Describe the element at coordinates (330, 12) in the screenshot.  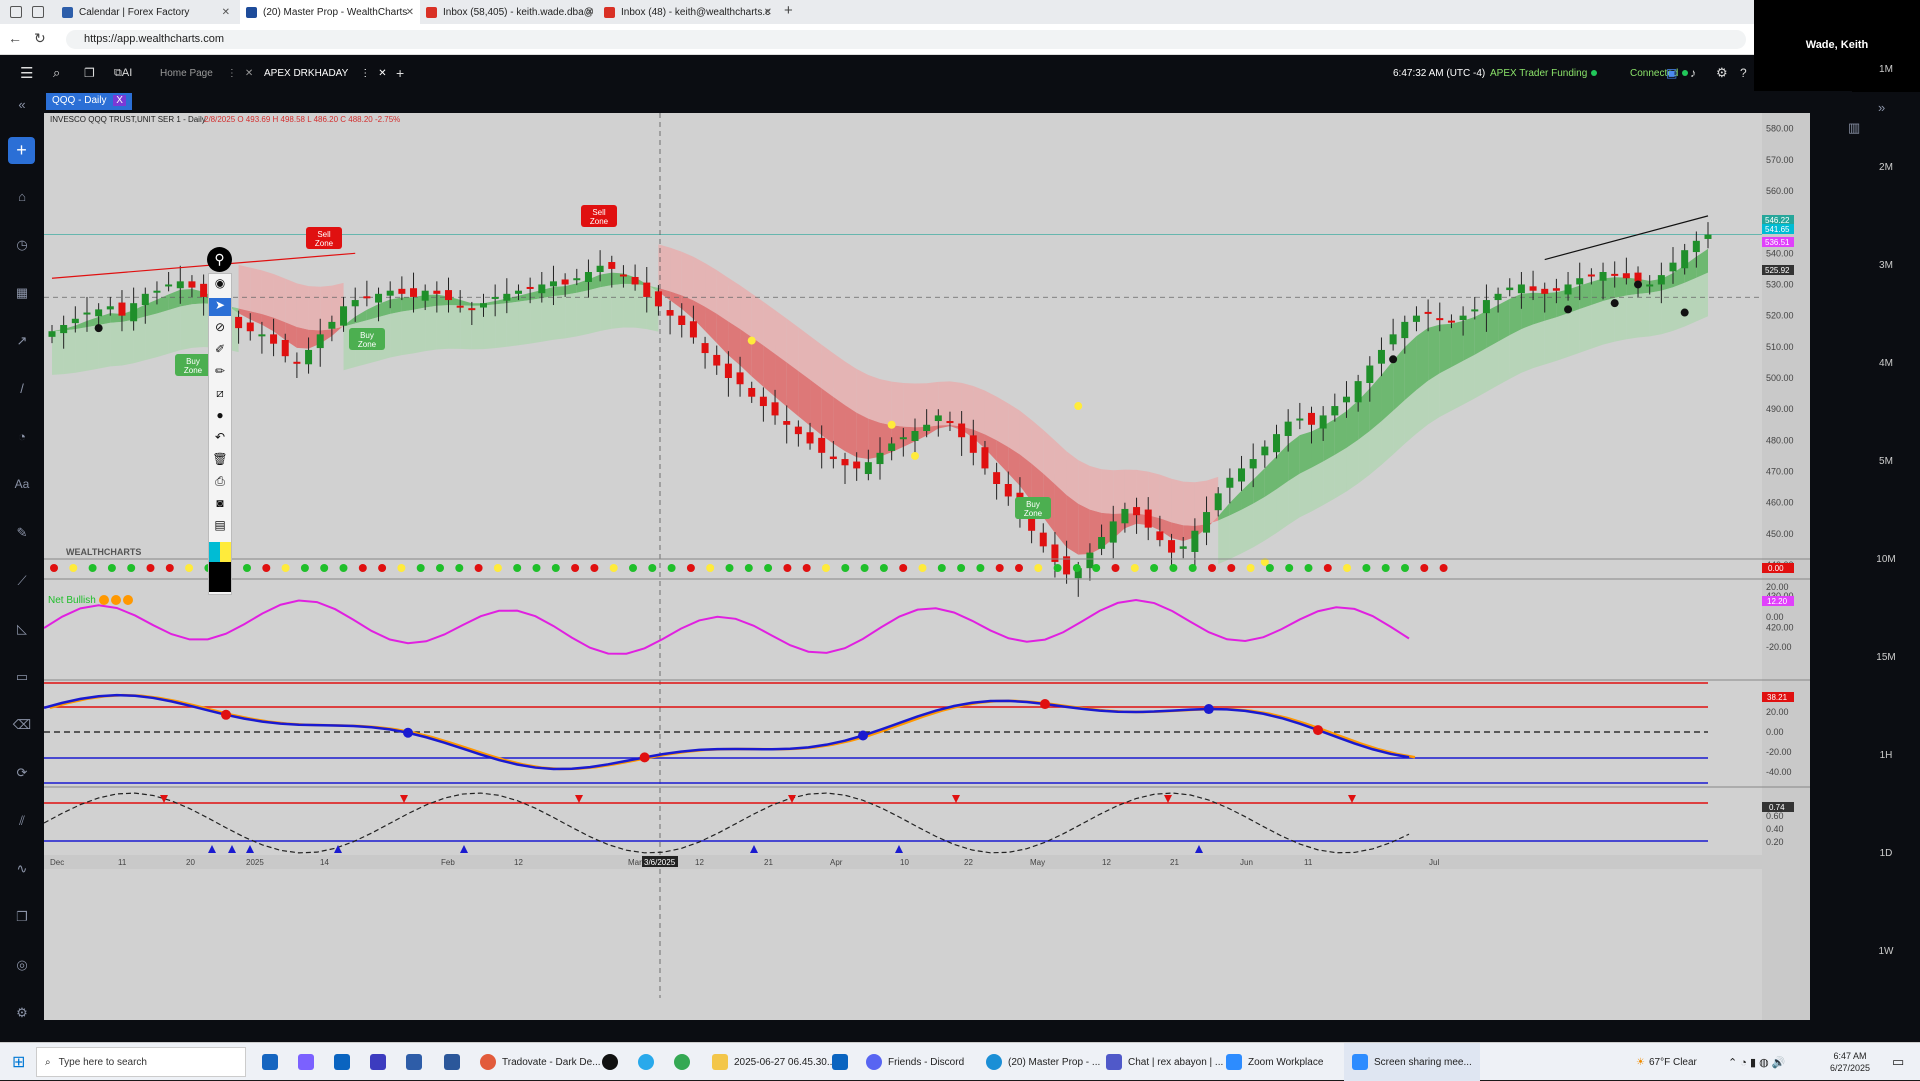
I see `browser-tab: (20) Master Prop - WealthCharts ✕` at that location.